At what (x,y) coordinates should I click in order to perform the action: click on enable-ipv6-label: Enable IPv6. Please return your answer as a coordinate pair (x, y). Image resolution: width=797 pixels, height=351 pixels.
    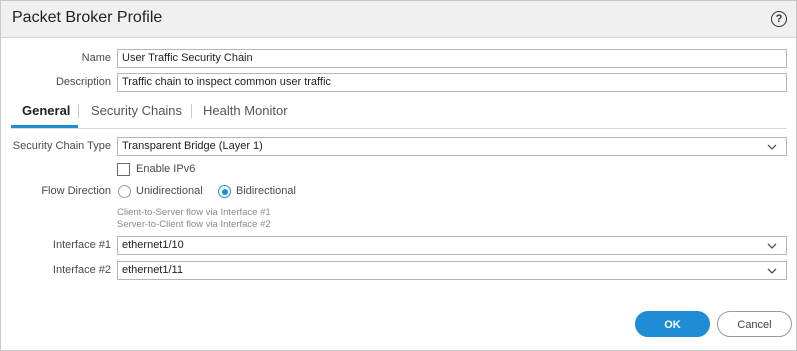
    Looking at the image, I should click on (166, 169).